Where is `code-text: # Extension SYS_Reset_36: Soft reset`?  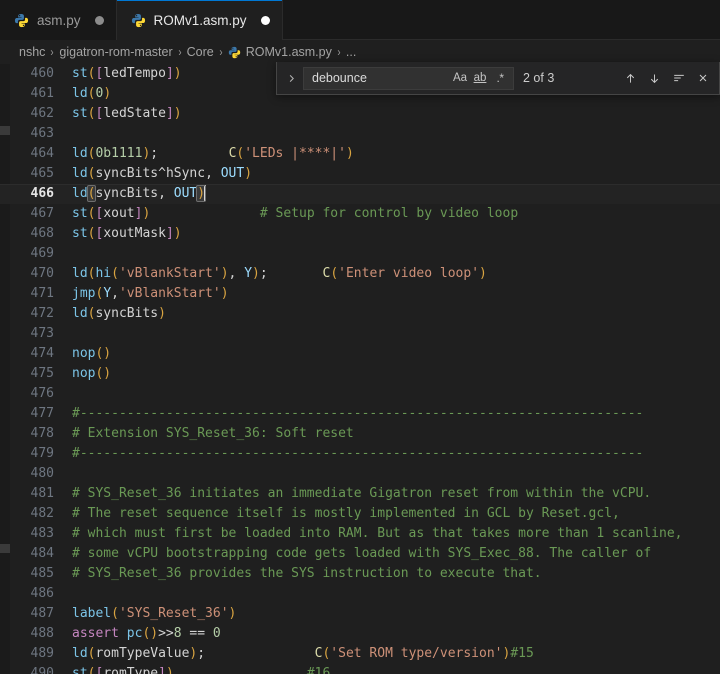
code-text: # Extension SYS_Reset_36: Soft reset is located at coordinates (396, 434).